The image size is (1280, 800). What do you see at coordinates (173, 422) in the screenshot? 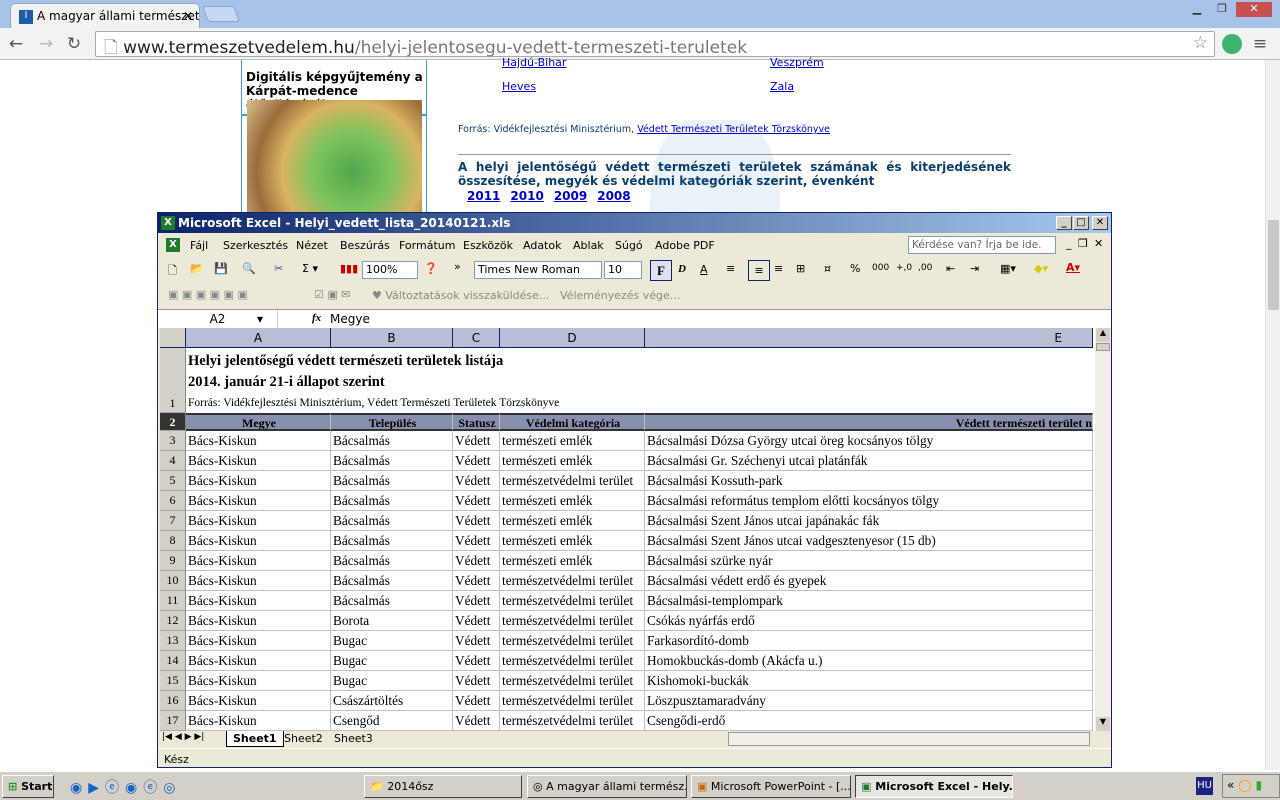
I see `row-header: 2` at bounding box center [173, 422].